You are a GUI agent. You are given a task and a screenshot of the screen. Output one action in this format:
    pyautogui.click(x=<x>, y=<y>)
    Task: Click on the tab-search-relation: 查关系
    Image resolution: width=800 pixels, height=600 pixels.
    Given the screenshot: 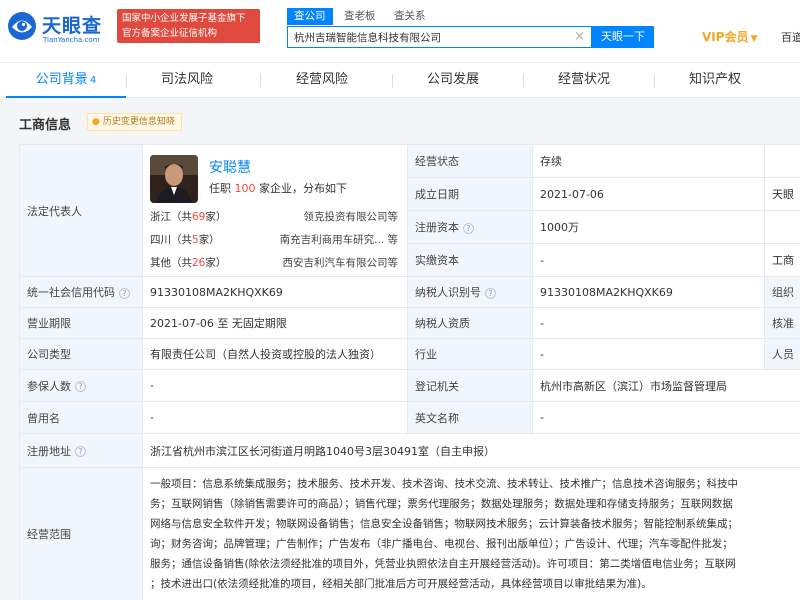 What is the action you would take?
    pyautogui.click(x=410, y=16)
    